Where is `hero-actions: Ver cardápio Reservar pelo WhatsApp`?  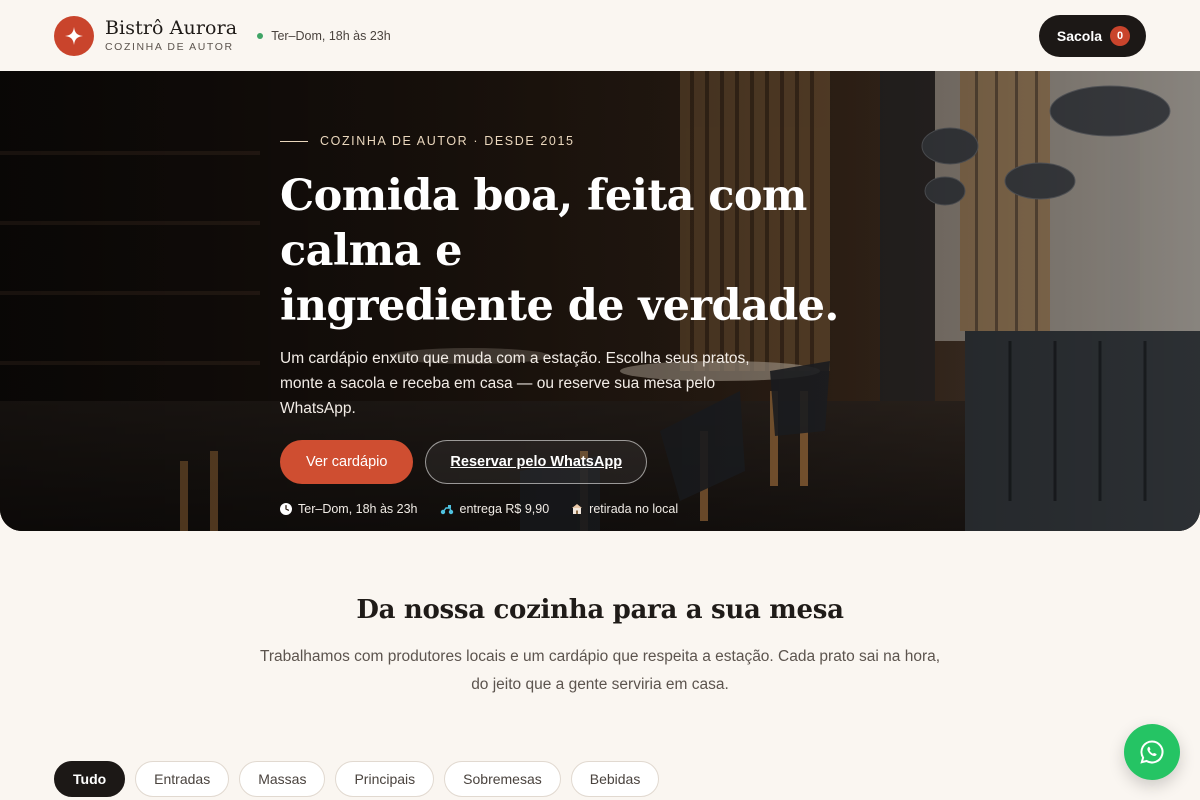 hero-actions: Ver cardápio Reservar pelo WhatsApp is located at coordinates (610, 462).